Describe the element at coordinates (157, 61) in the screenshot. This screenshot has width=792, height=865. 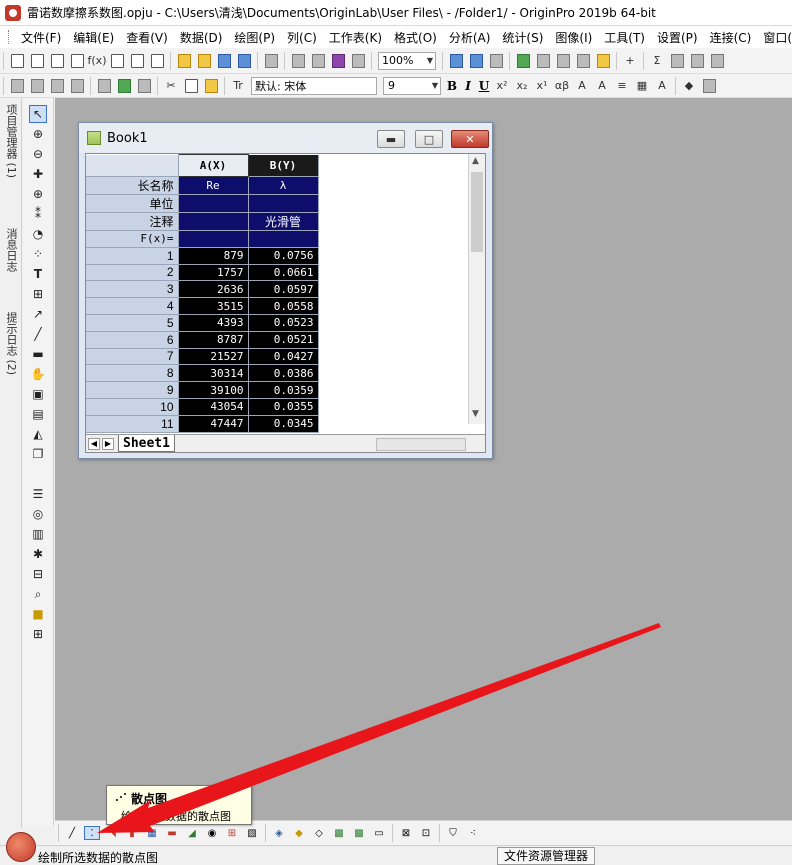
I see `new-notes-icon` at that location.